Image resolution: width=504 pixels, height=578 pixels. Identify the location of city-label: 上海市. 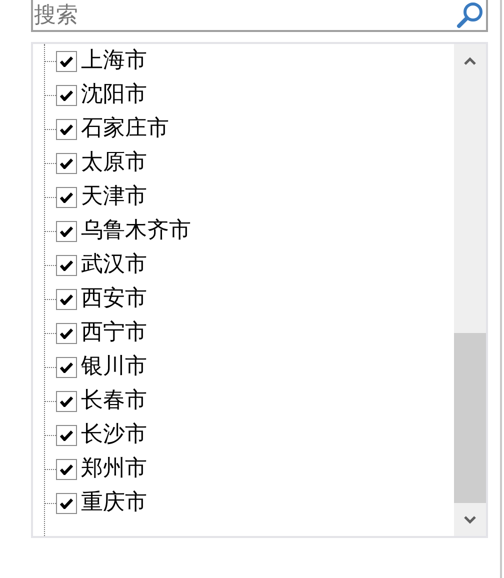
(114, 61).